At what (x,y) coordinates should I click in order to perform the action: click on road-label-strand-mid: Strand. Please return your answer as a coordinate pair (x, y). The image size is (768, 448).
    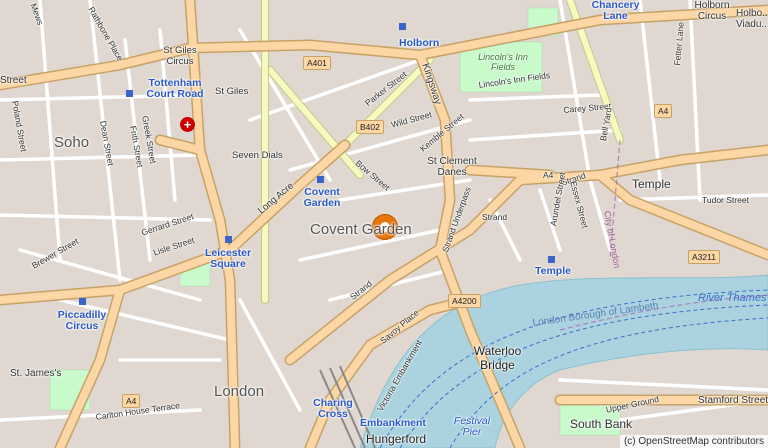
    Looking at the image, I should click on (495, 217).